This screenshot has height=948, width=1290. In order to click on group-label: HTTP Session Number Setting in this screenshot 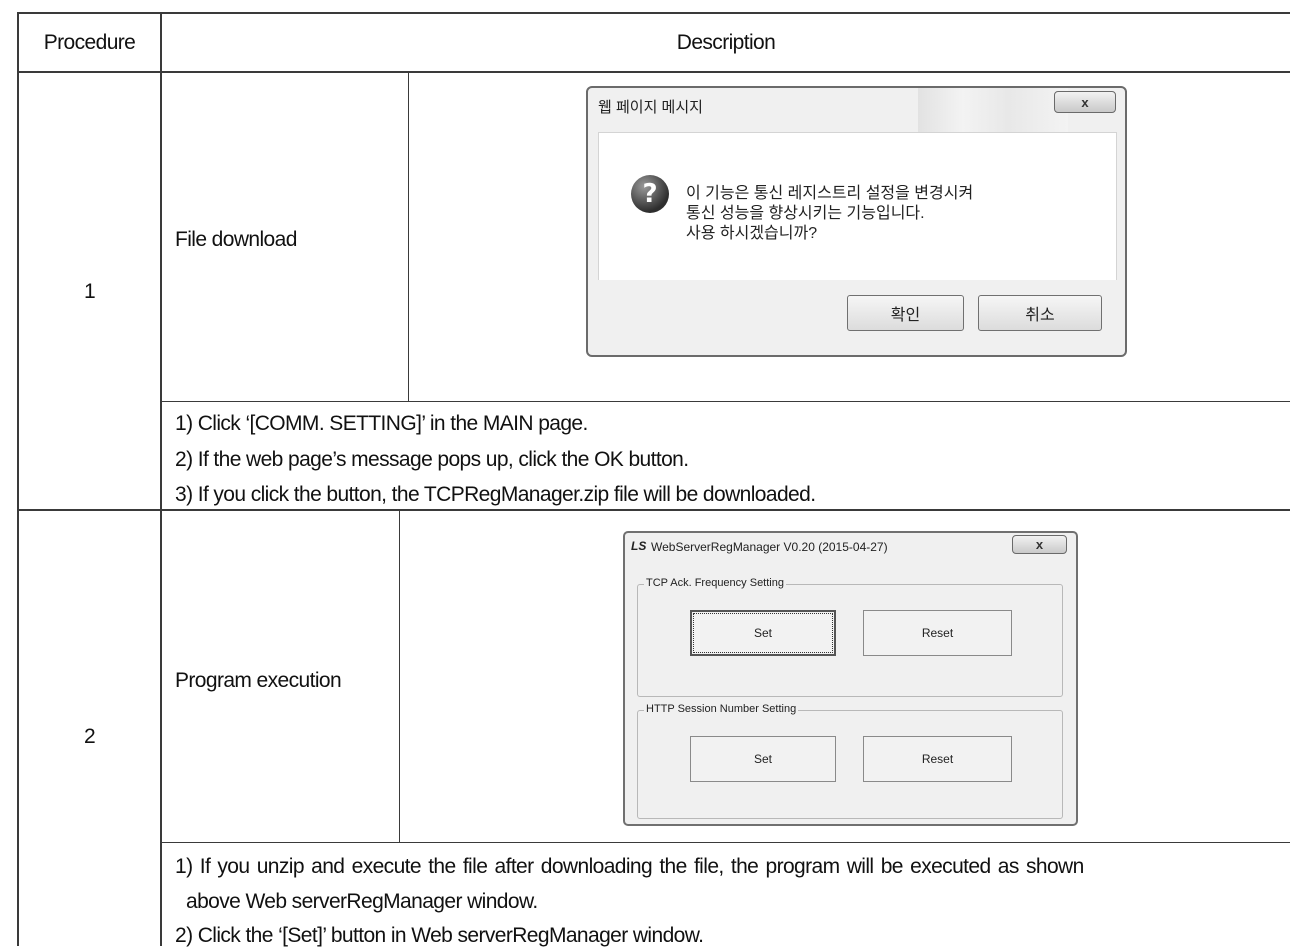, I will do `click(721, 709)`.